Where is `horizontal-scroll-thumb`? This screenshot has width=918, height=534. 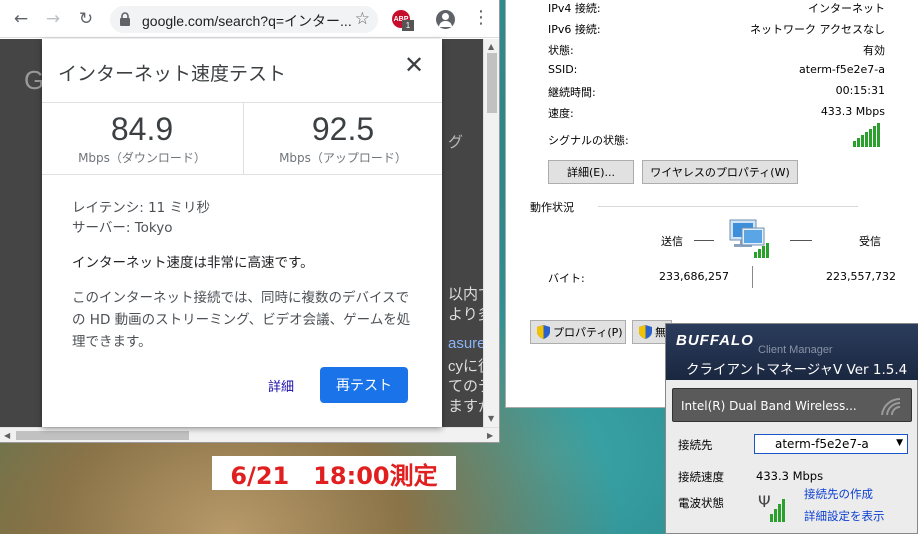
horizontal-scroll-thumb is located at coordinates (102, 435).